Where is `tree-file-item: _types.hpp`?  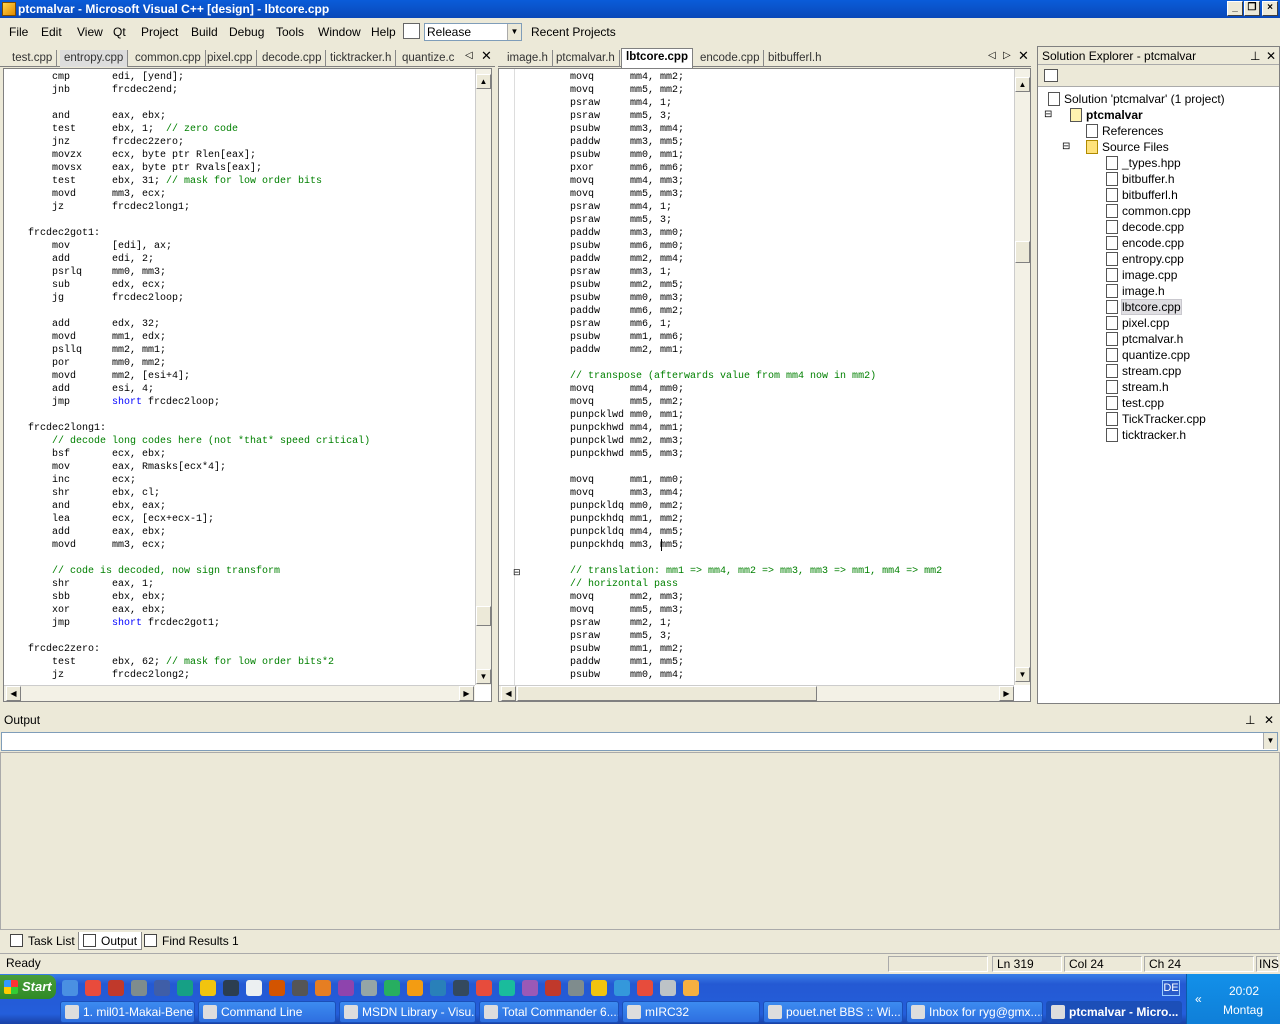
tree-file-item: _types.hpp is located at coordinates (1165, 163).